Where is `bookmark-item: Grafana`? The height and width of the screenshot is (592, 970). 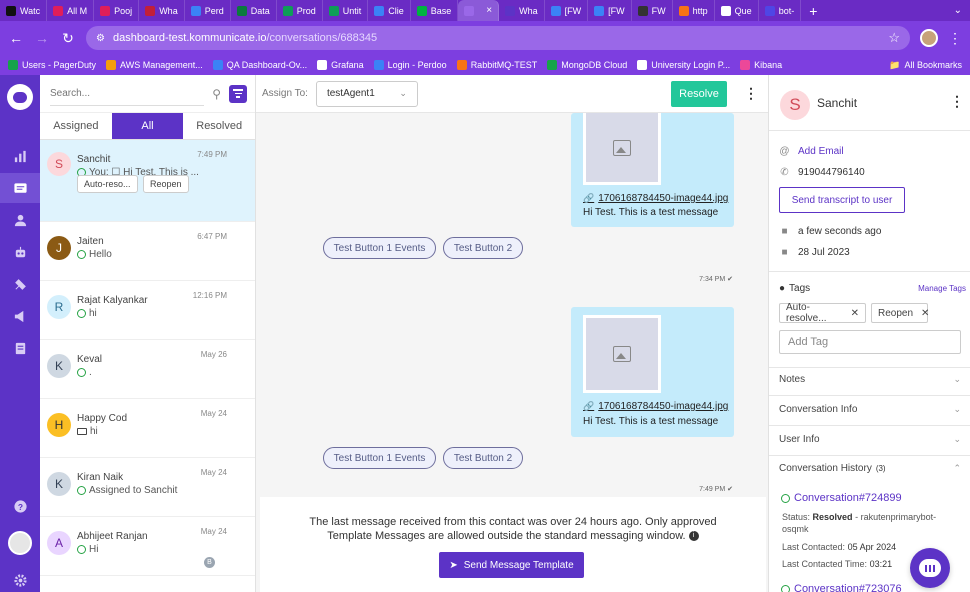 bookmark-item: Grafana is located at coordinates (340, 65).